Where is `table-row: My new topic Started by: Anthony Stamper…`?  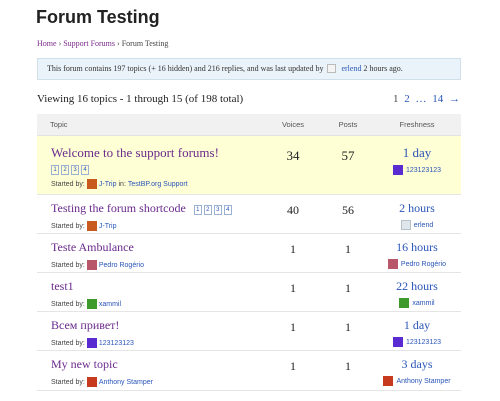
table-row: My new topic Started by: Anthony Stamper… is located at coordinates (249, 370).